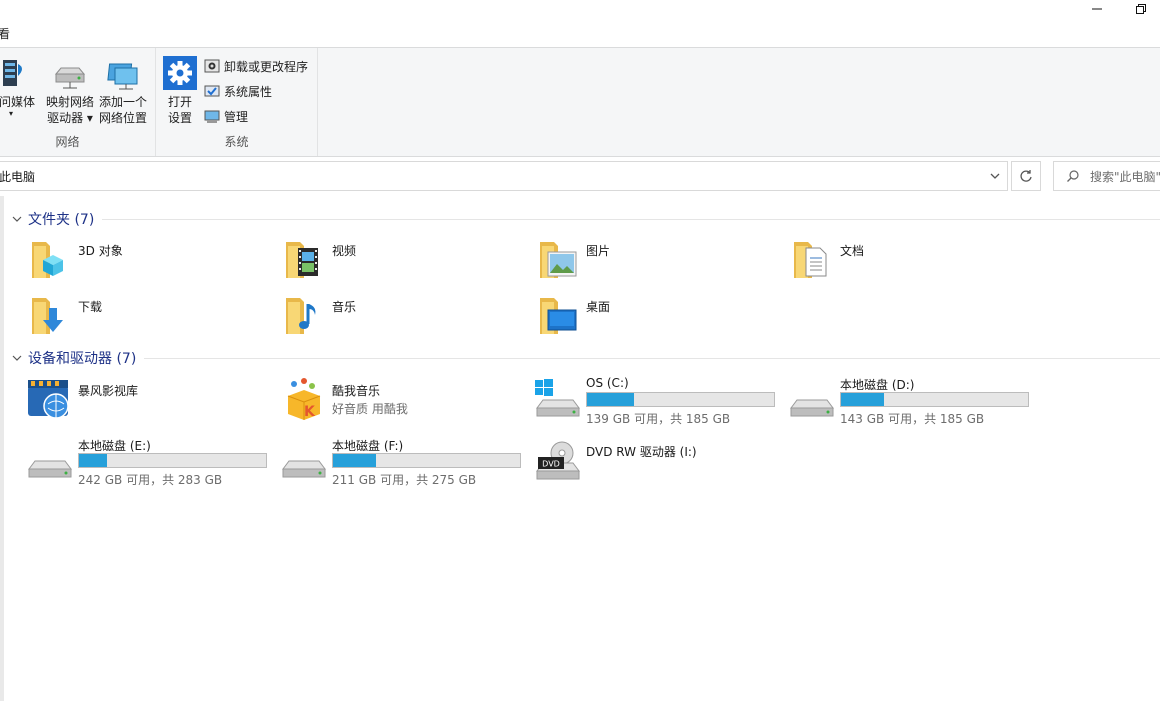  Describe the element at coordinates (151, 318) in the screenshot. I see `folder-item-downloads: 下载` at that location.